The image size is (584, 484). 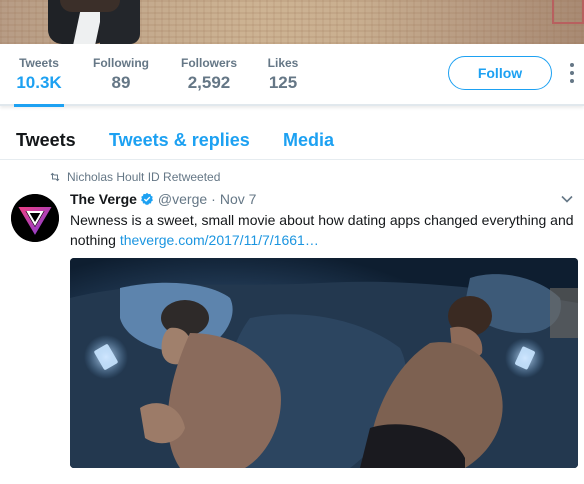 I want to click on tweet-timestamp: Nov 7, so click(x=238, y=199).